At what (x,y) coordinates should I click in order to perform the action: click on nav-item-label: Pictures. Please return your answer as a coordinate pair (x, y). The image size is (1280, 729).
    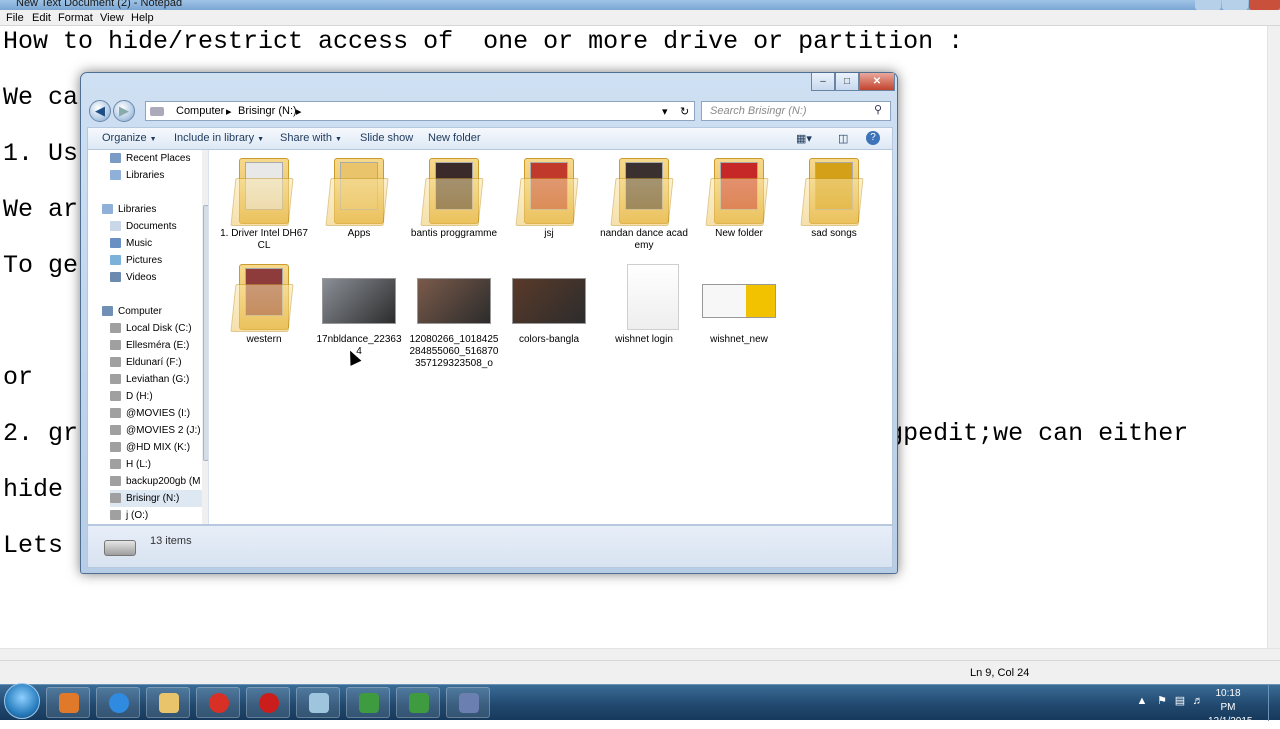
    Looking at the image, I should click on (144, 260).